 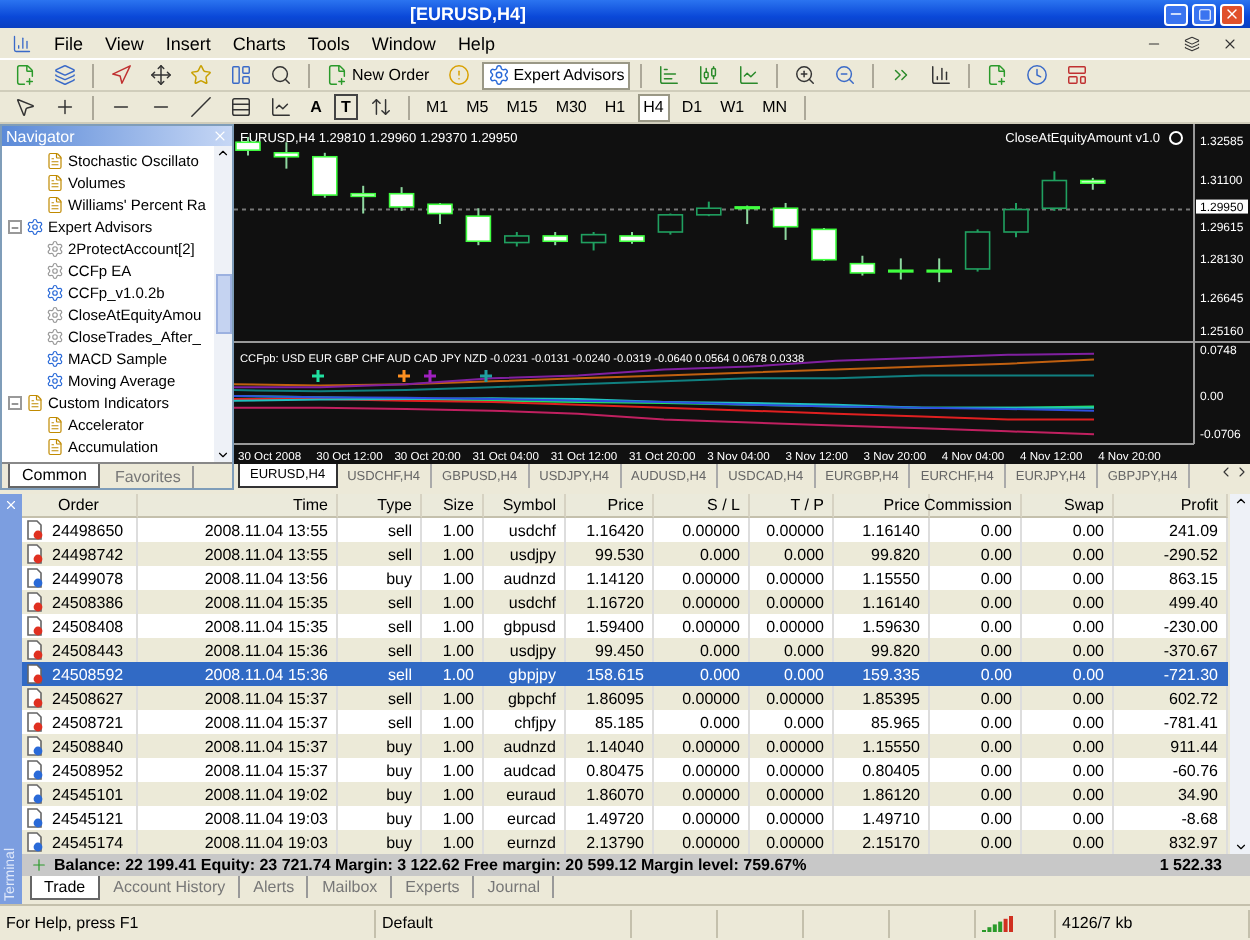 What do you see at coordinates (702, 506) in the screenshot?
I see `column-header: S / L` at bounding box center [702, 506].